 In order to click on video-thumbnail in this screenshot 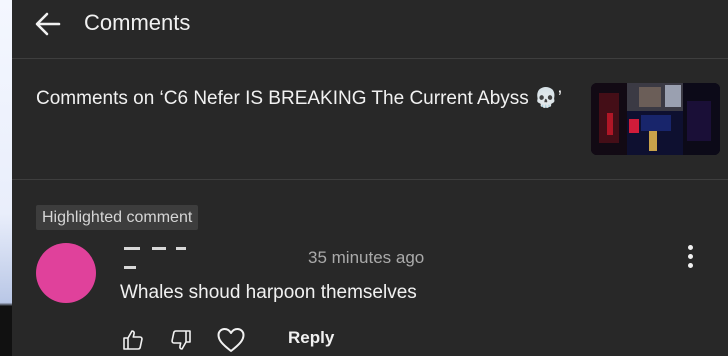, I will do `click(655, 119)`.